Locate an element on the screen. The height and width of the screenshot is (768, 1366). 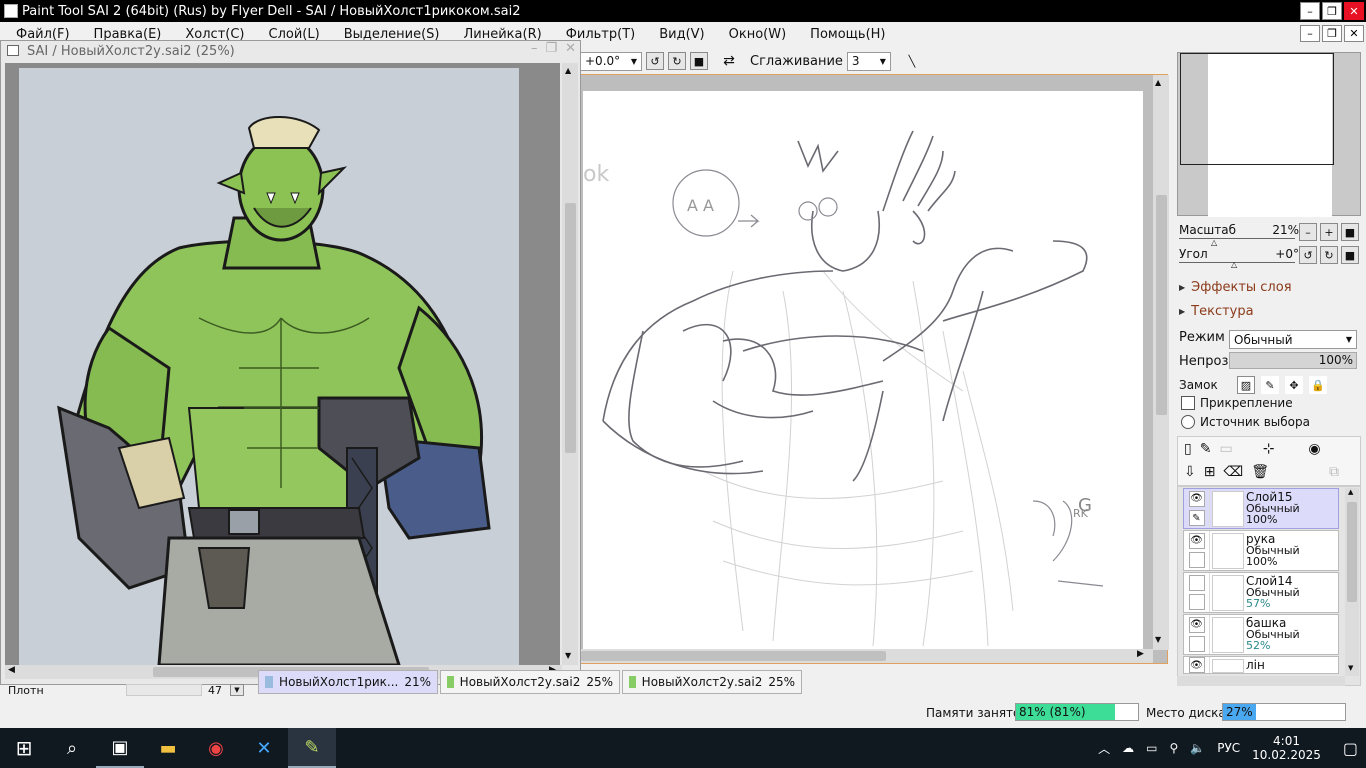
minimize-button: – is located at coordinates (1310, 11).